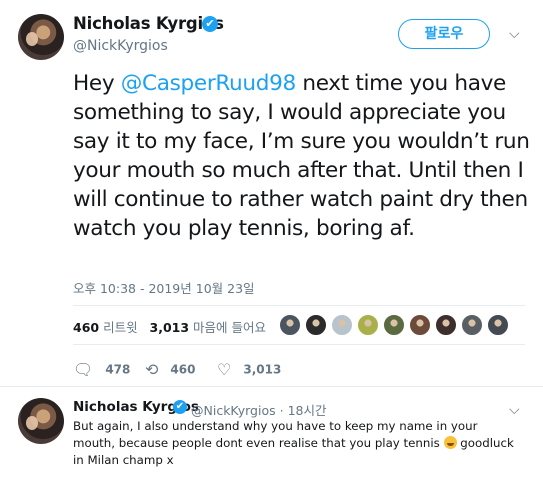 The image size is (543, 479). I want to click on author-handle: @NickKyrgios, so click(120, 46).